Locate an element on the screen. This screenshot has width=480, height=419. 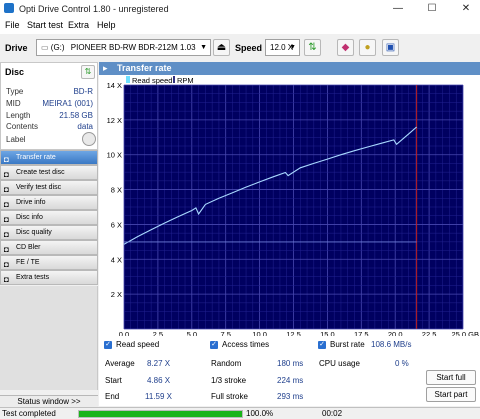
chart-title: Transfer rate is located at coordinates (144, 68).